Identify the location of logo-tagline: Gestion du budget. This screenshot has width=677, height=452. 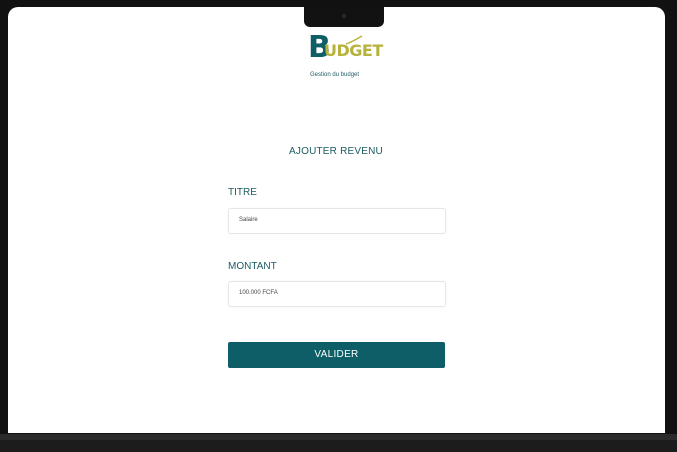
(335, 75).